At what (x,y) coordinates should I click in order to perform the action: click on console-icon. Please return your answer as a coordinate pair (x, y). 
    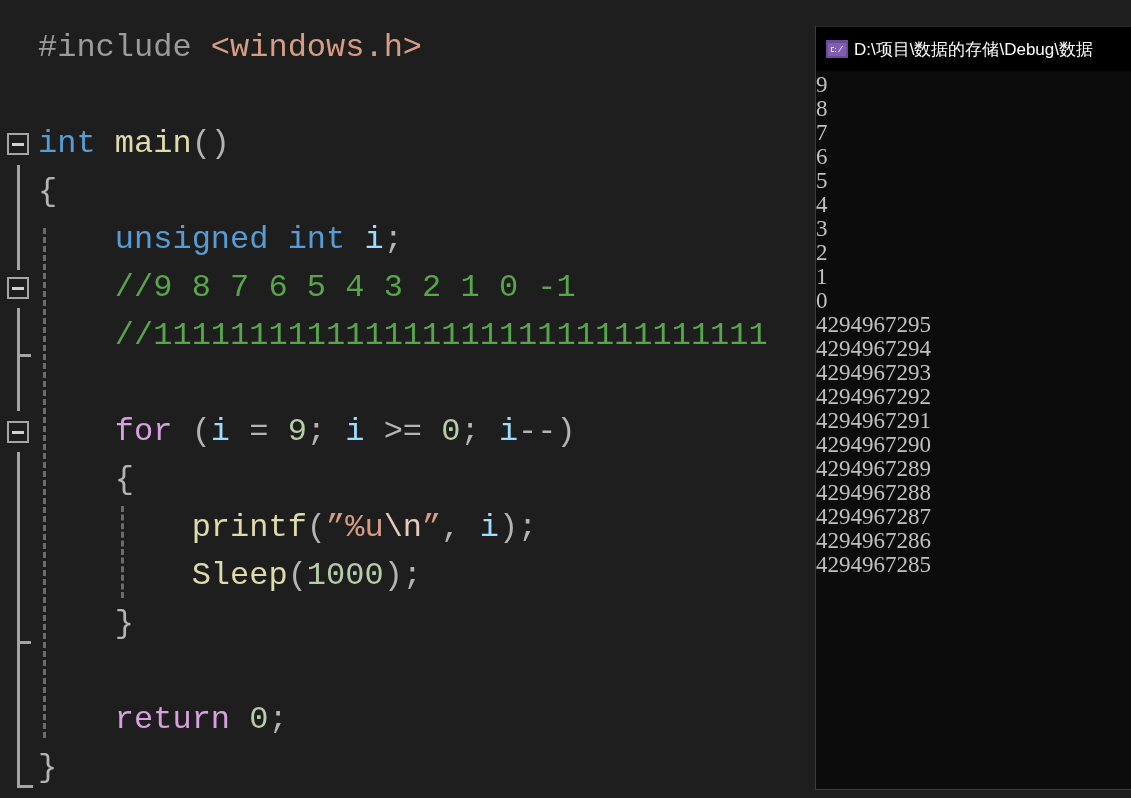
    Looking at the image, I should click on (837, 49).